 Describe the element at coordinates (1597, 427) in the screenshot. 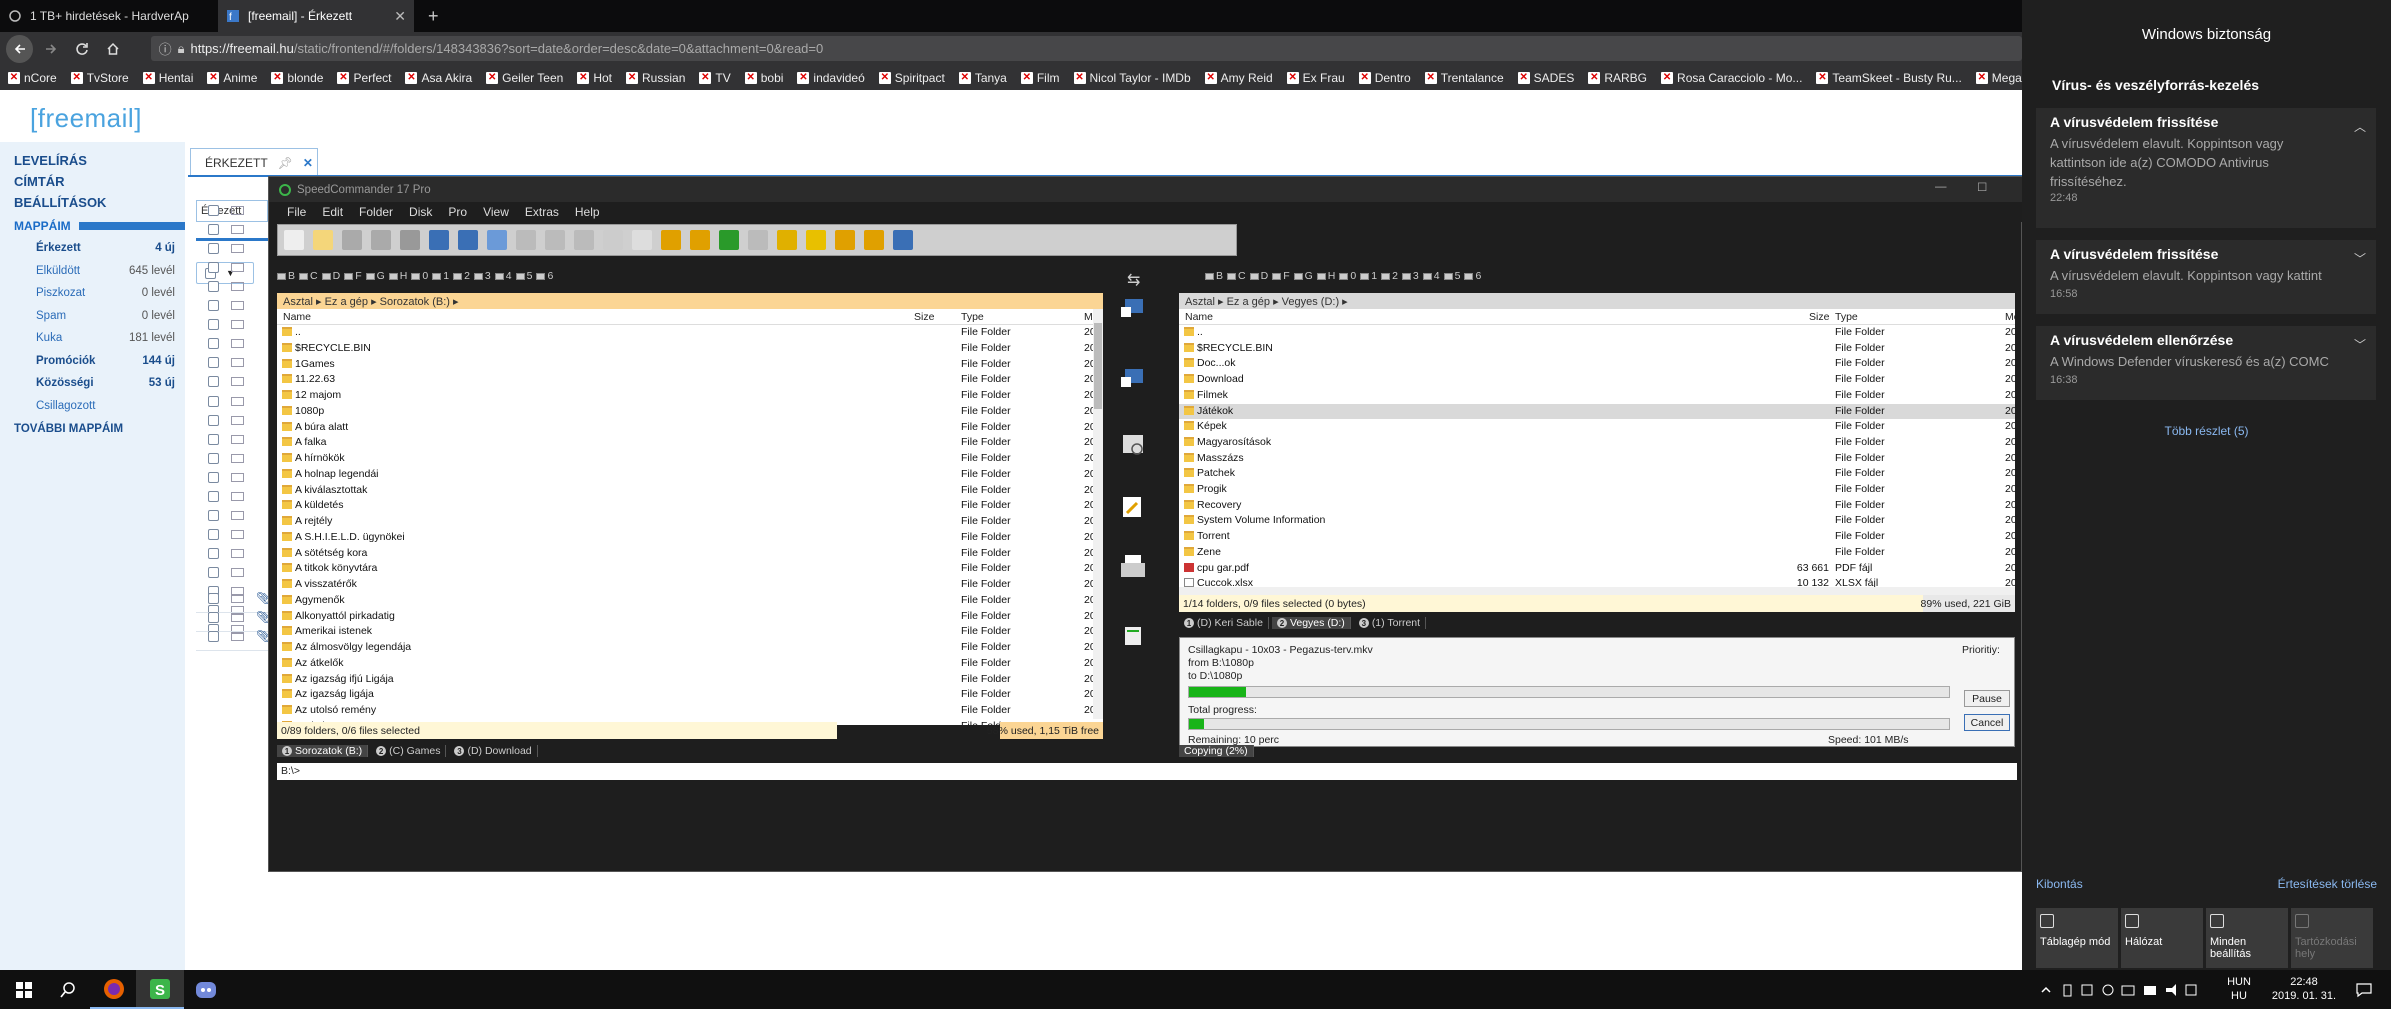

I see `file-row: Képek File Folder 20` at that location.